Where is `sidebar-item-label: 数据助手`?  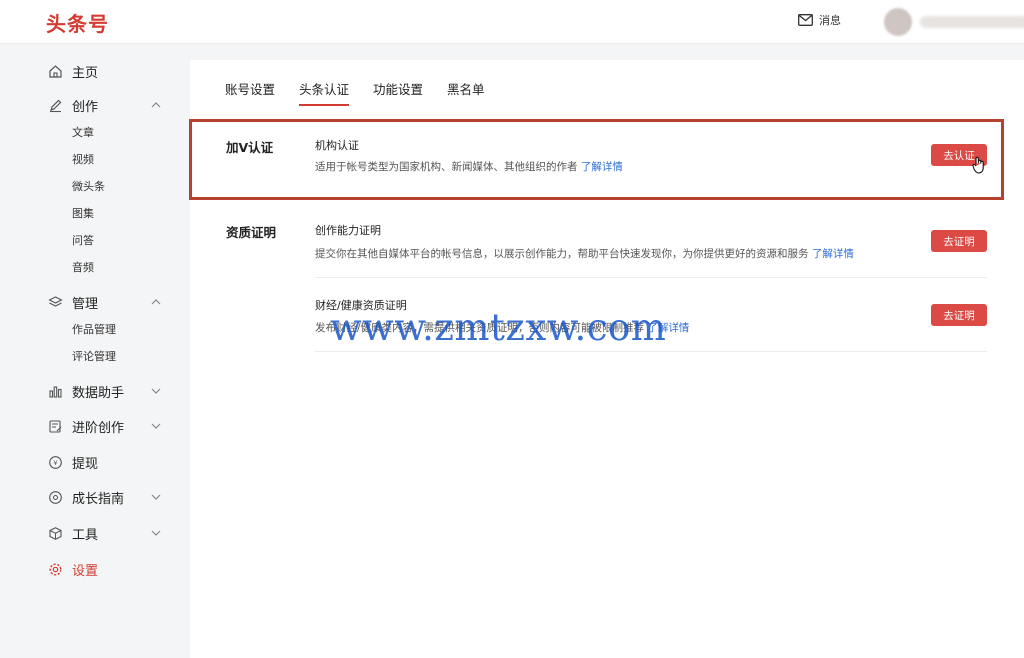
sidebar-item-label: 数据助手 is located at coordinates (98, 393).